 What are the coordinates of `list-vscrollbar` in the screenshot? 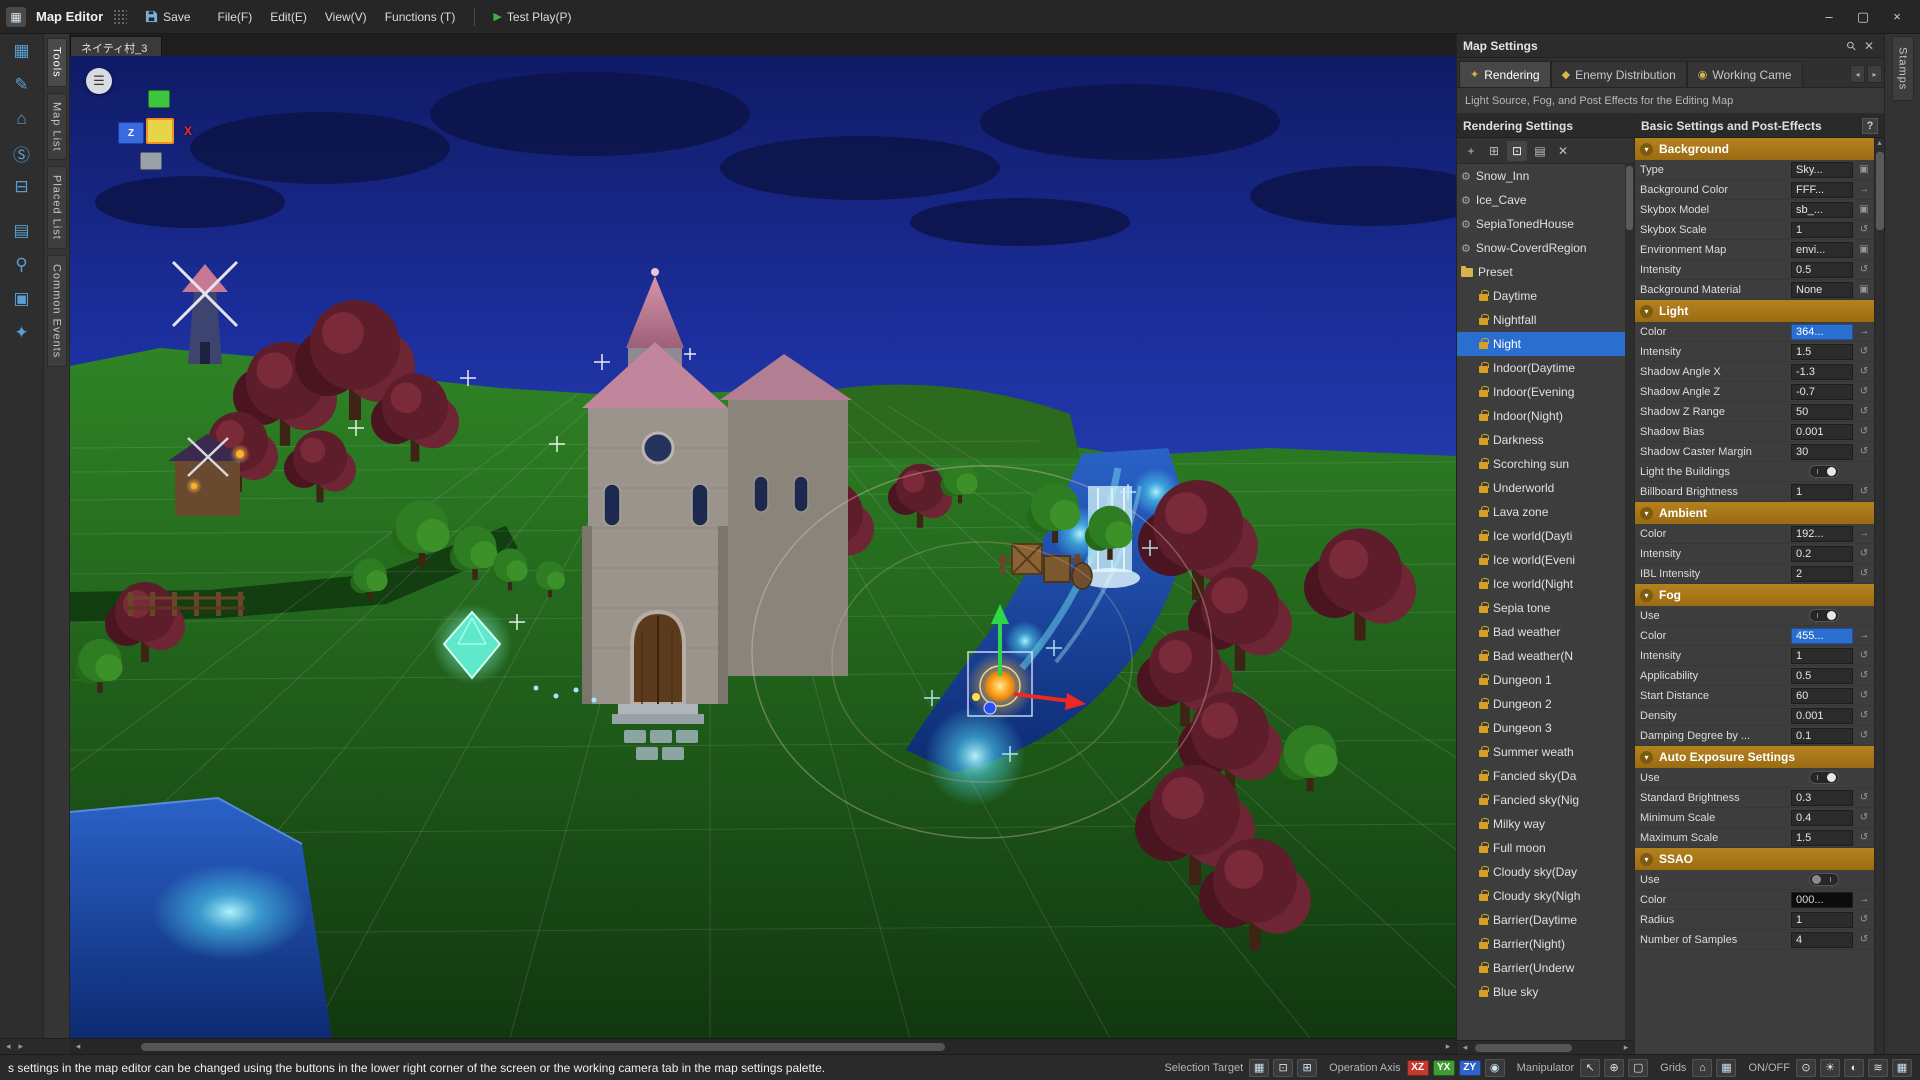 It's located at (1629, 602).